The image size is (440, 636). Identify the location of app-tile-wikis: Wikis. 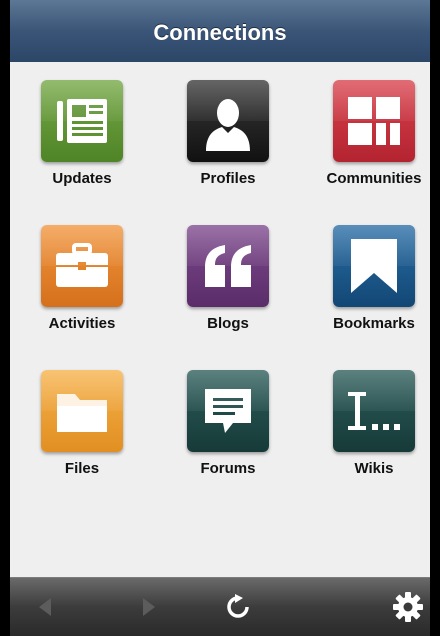
(370, 442).